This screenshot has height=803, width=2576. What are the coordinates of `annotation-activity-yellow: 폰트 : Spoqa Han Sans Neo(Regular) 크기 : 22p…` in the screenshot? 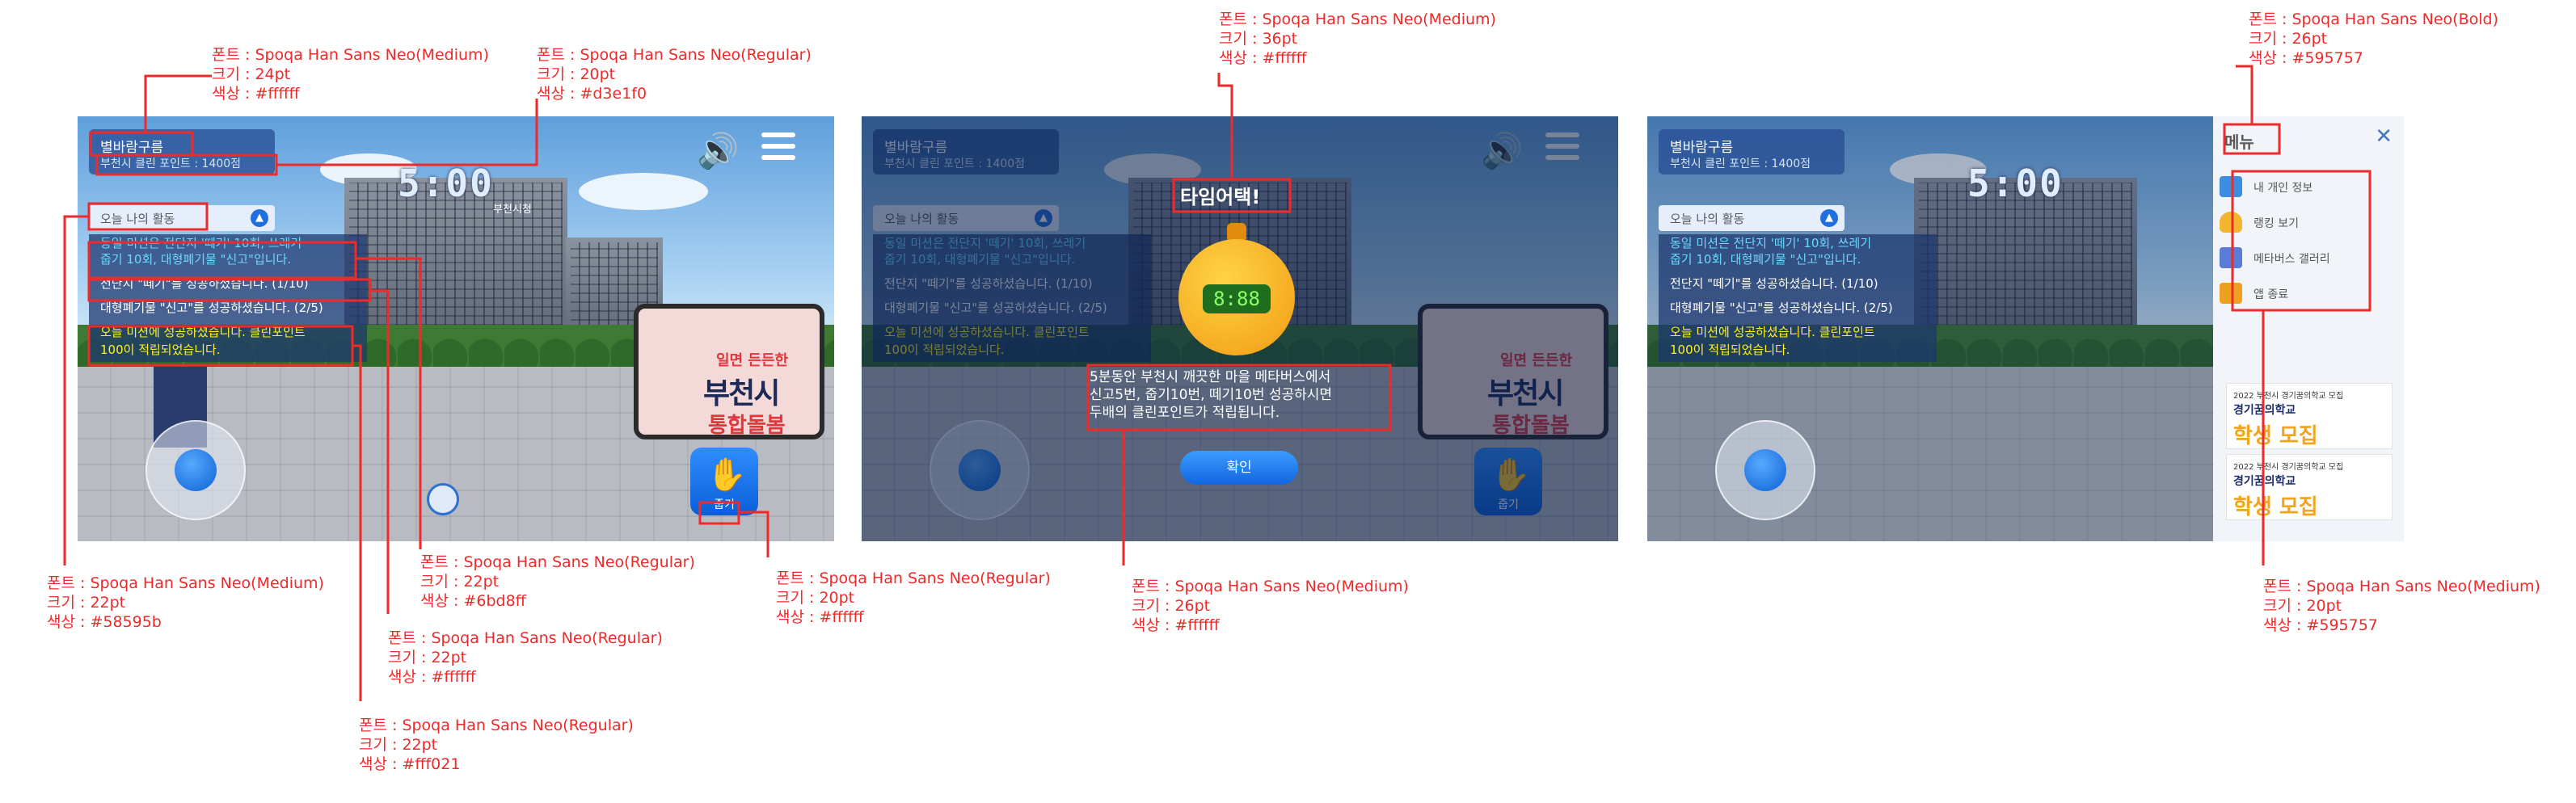 It's located at (496, 745).